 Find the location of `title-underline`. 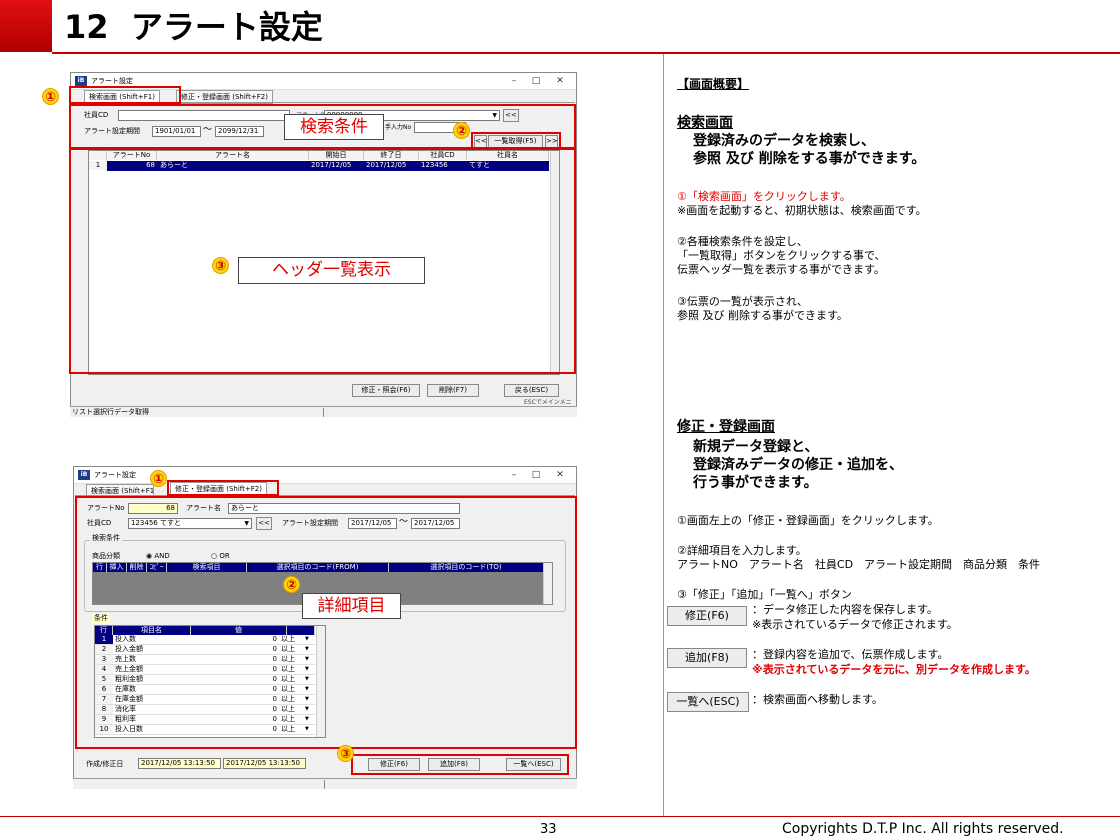

title-underline is located at coordinates (586, 53).